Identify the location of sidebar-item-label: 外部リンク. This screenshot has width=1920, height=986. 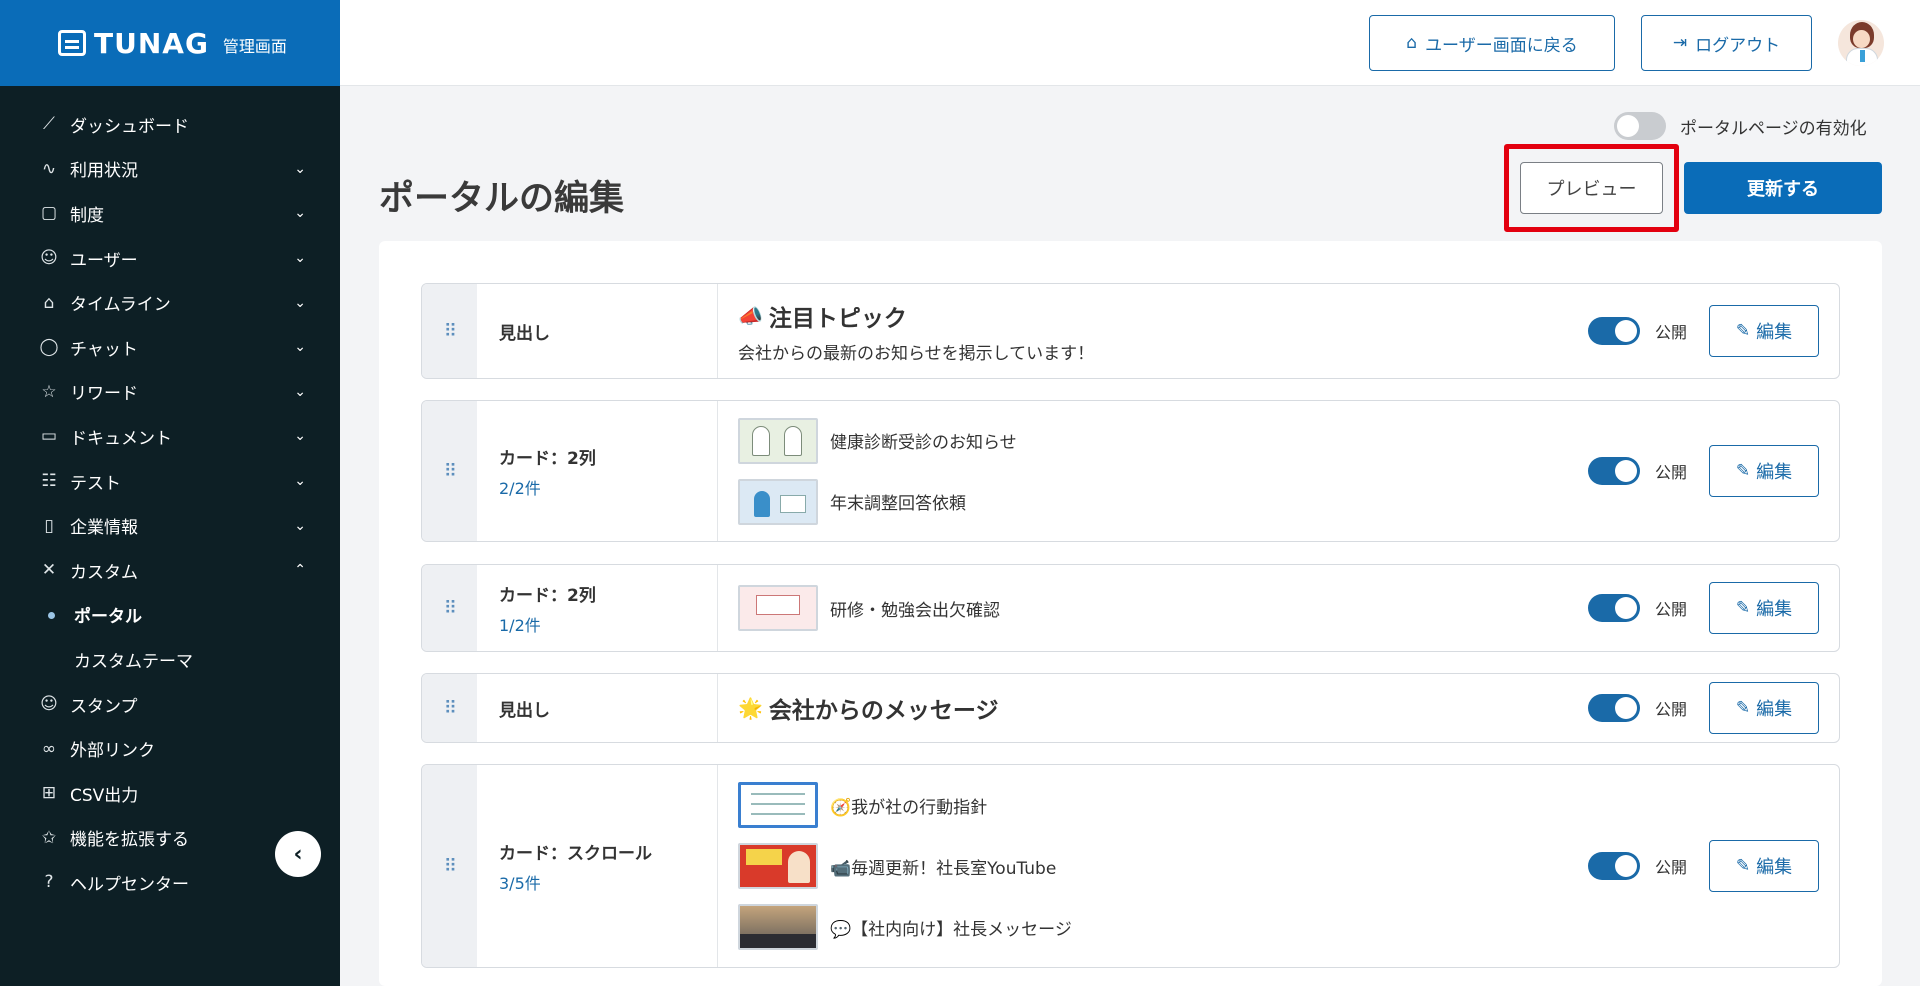
(112, 751).